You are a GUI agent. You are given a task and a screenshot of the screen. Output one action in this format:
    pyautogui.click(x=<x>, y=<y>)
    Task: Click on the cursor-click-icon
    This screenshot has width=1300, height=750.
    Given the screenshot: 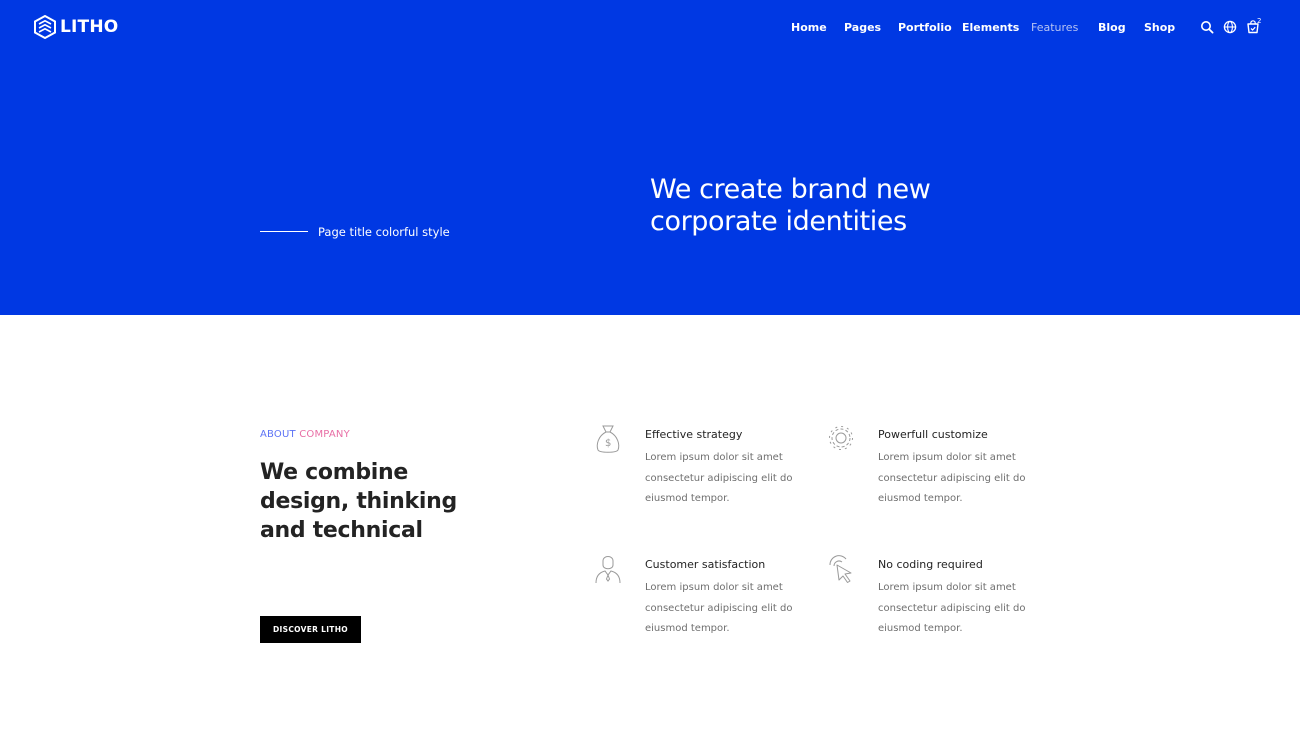 What is the action you would take?
    pyautogui.click(x=841, y=569)
    